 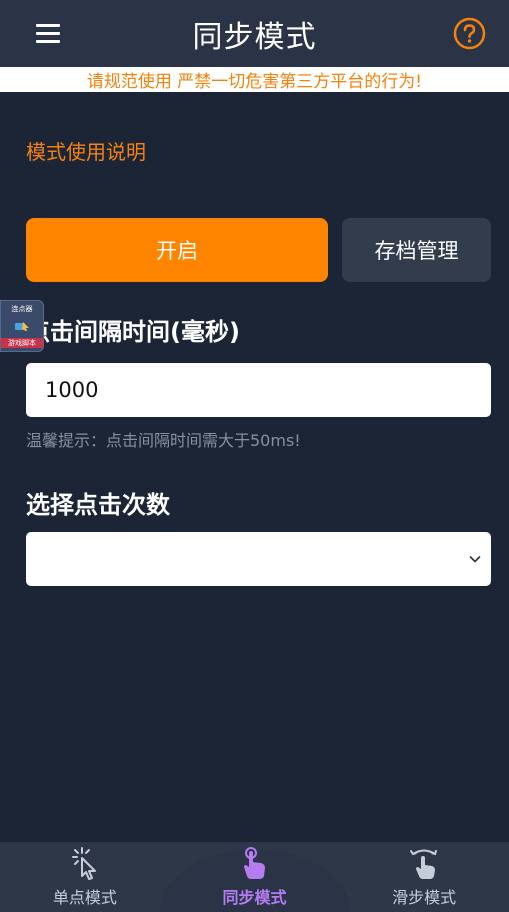 I want to click on instructions-link: 模式使用说明, so click(x=86, y=150).